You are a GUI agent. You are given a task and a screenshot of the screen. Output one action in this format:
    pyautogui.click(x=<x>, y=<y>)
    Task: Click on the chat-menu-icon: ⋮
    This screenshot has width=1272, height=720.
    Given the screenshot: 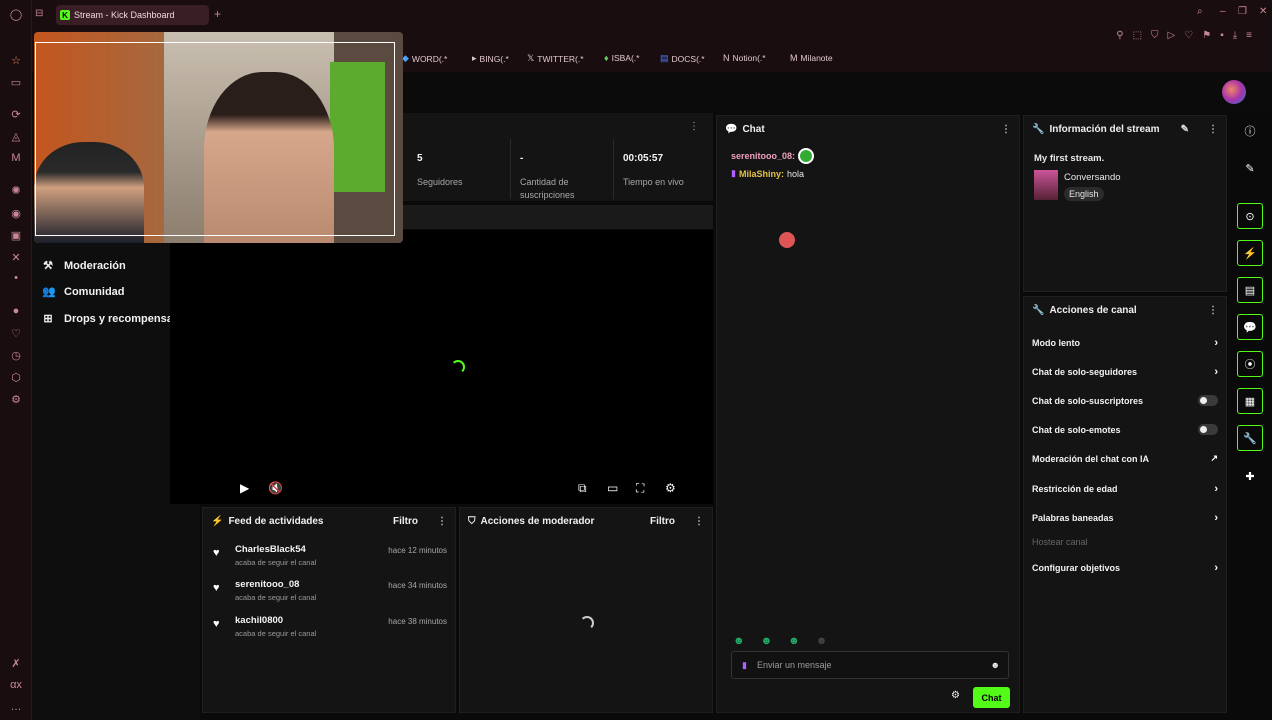 What is the action you would take?
    pyautogui.click(x=1006, y=129)
    